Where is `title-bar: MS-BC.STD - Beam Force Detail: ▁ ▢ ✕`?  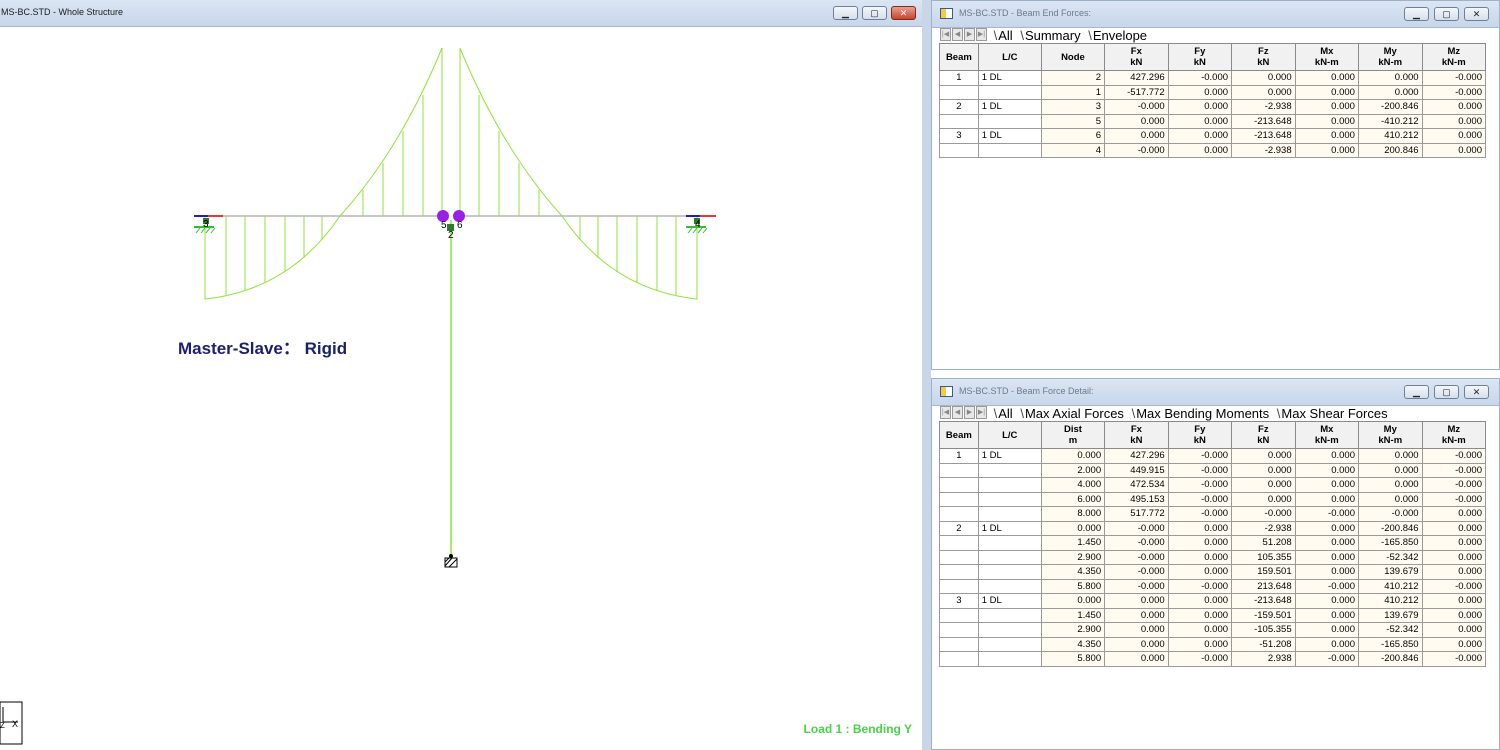 title-bar: MS-BC.STD - Beam Force Detail: ▁ ▢ ✕ is located at coordinates (1215, 392).